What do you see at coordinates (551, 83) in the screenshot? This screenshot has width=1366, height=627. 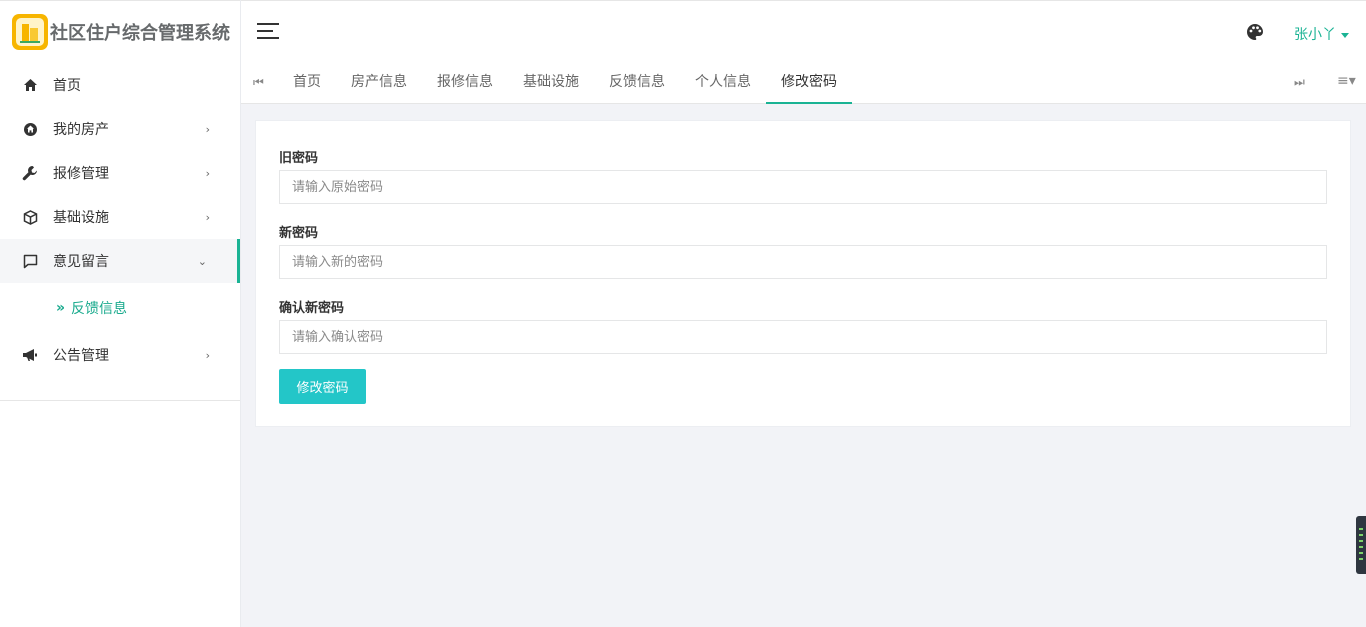 I see `tab-facilities: 基础设施` at bounding box center [551, 83].